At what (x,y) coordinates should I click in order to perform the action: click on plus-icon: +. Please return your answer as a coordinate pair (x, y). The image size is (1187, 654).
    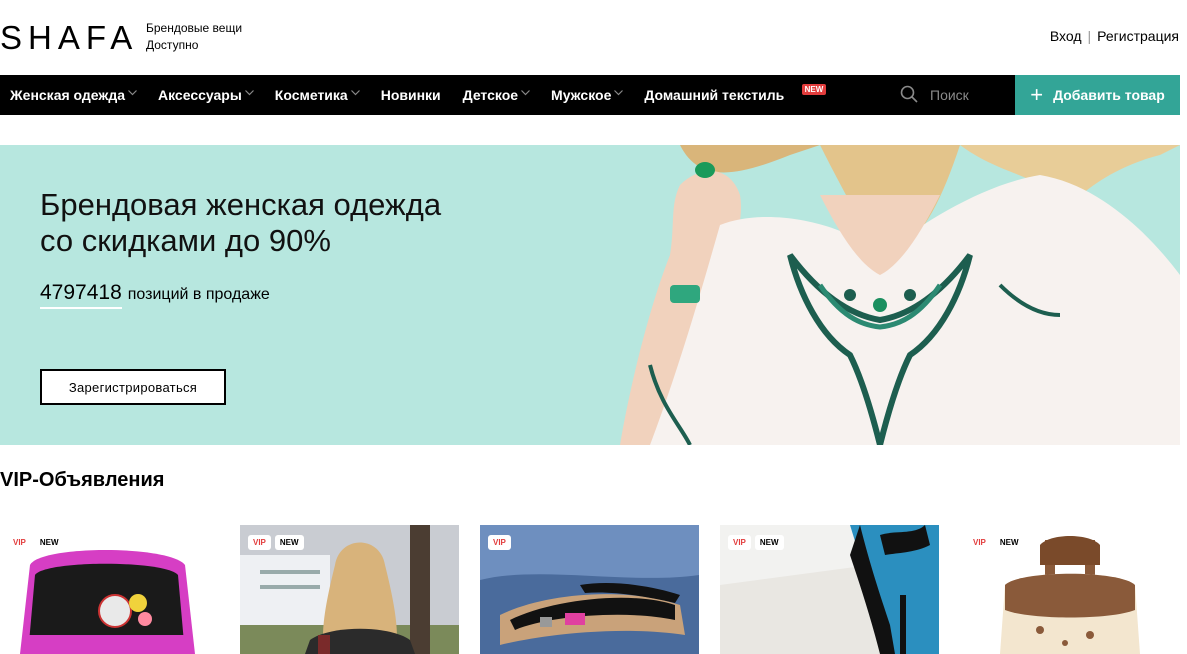
    Looking at the image, I should click on (1037, 94).